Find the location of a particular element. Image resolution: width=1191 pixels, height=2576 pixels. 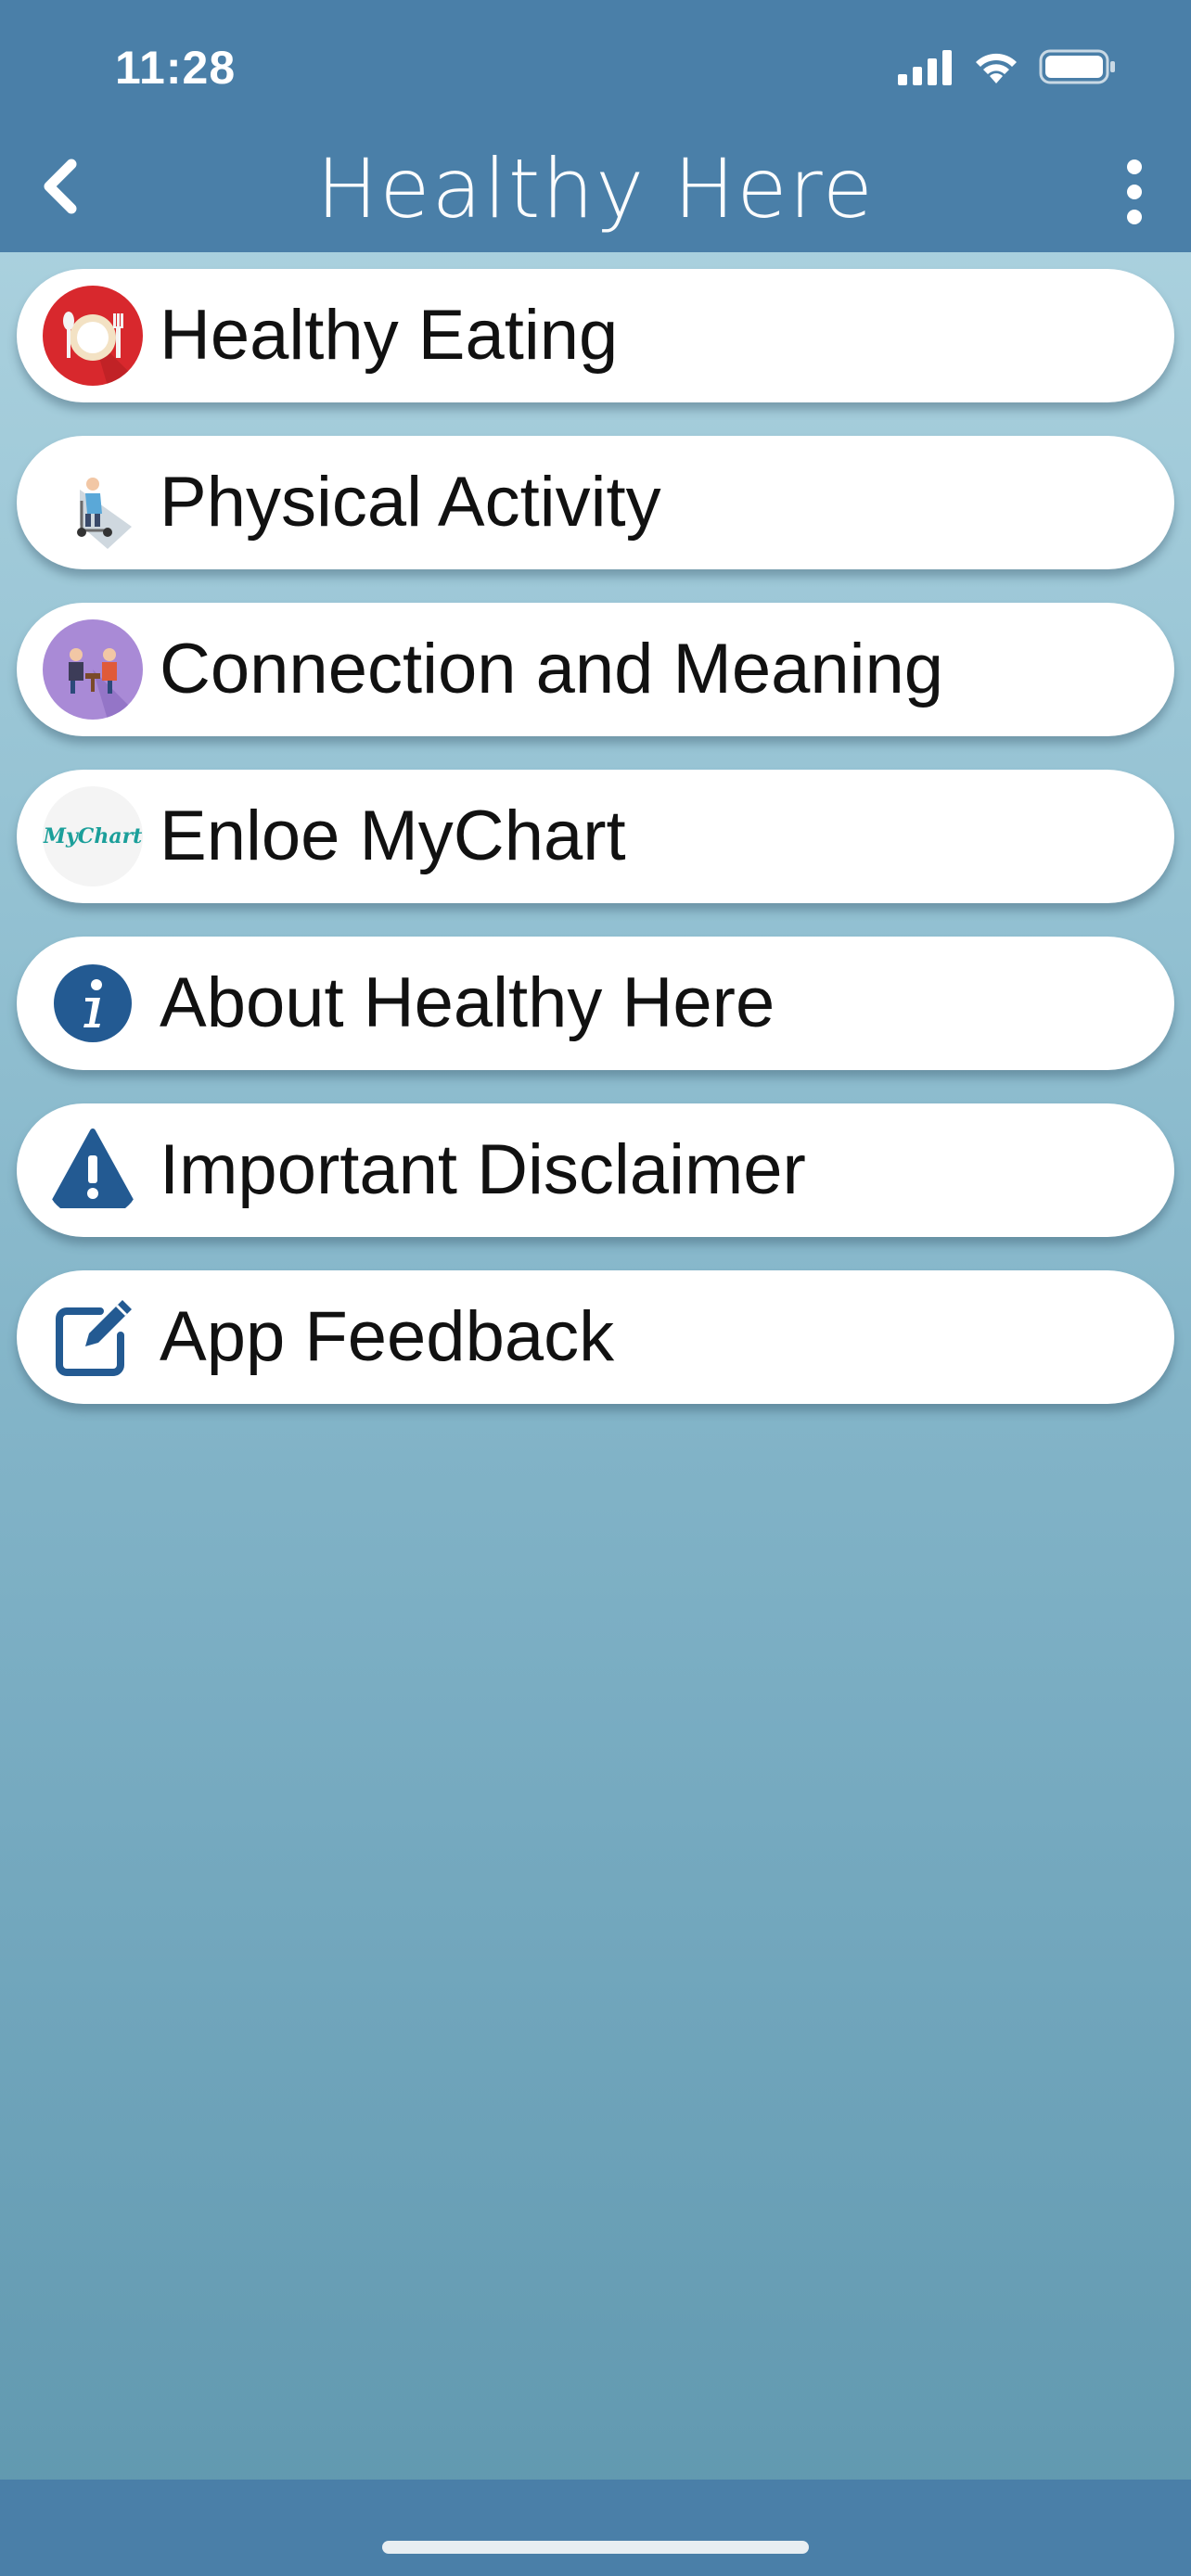

menu-item-physical-activity: Physical Activity is located at coordinates (595, 502).